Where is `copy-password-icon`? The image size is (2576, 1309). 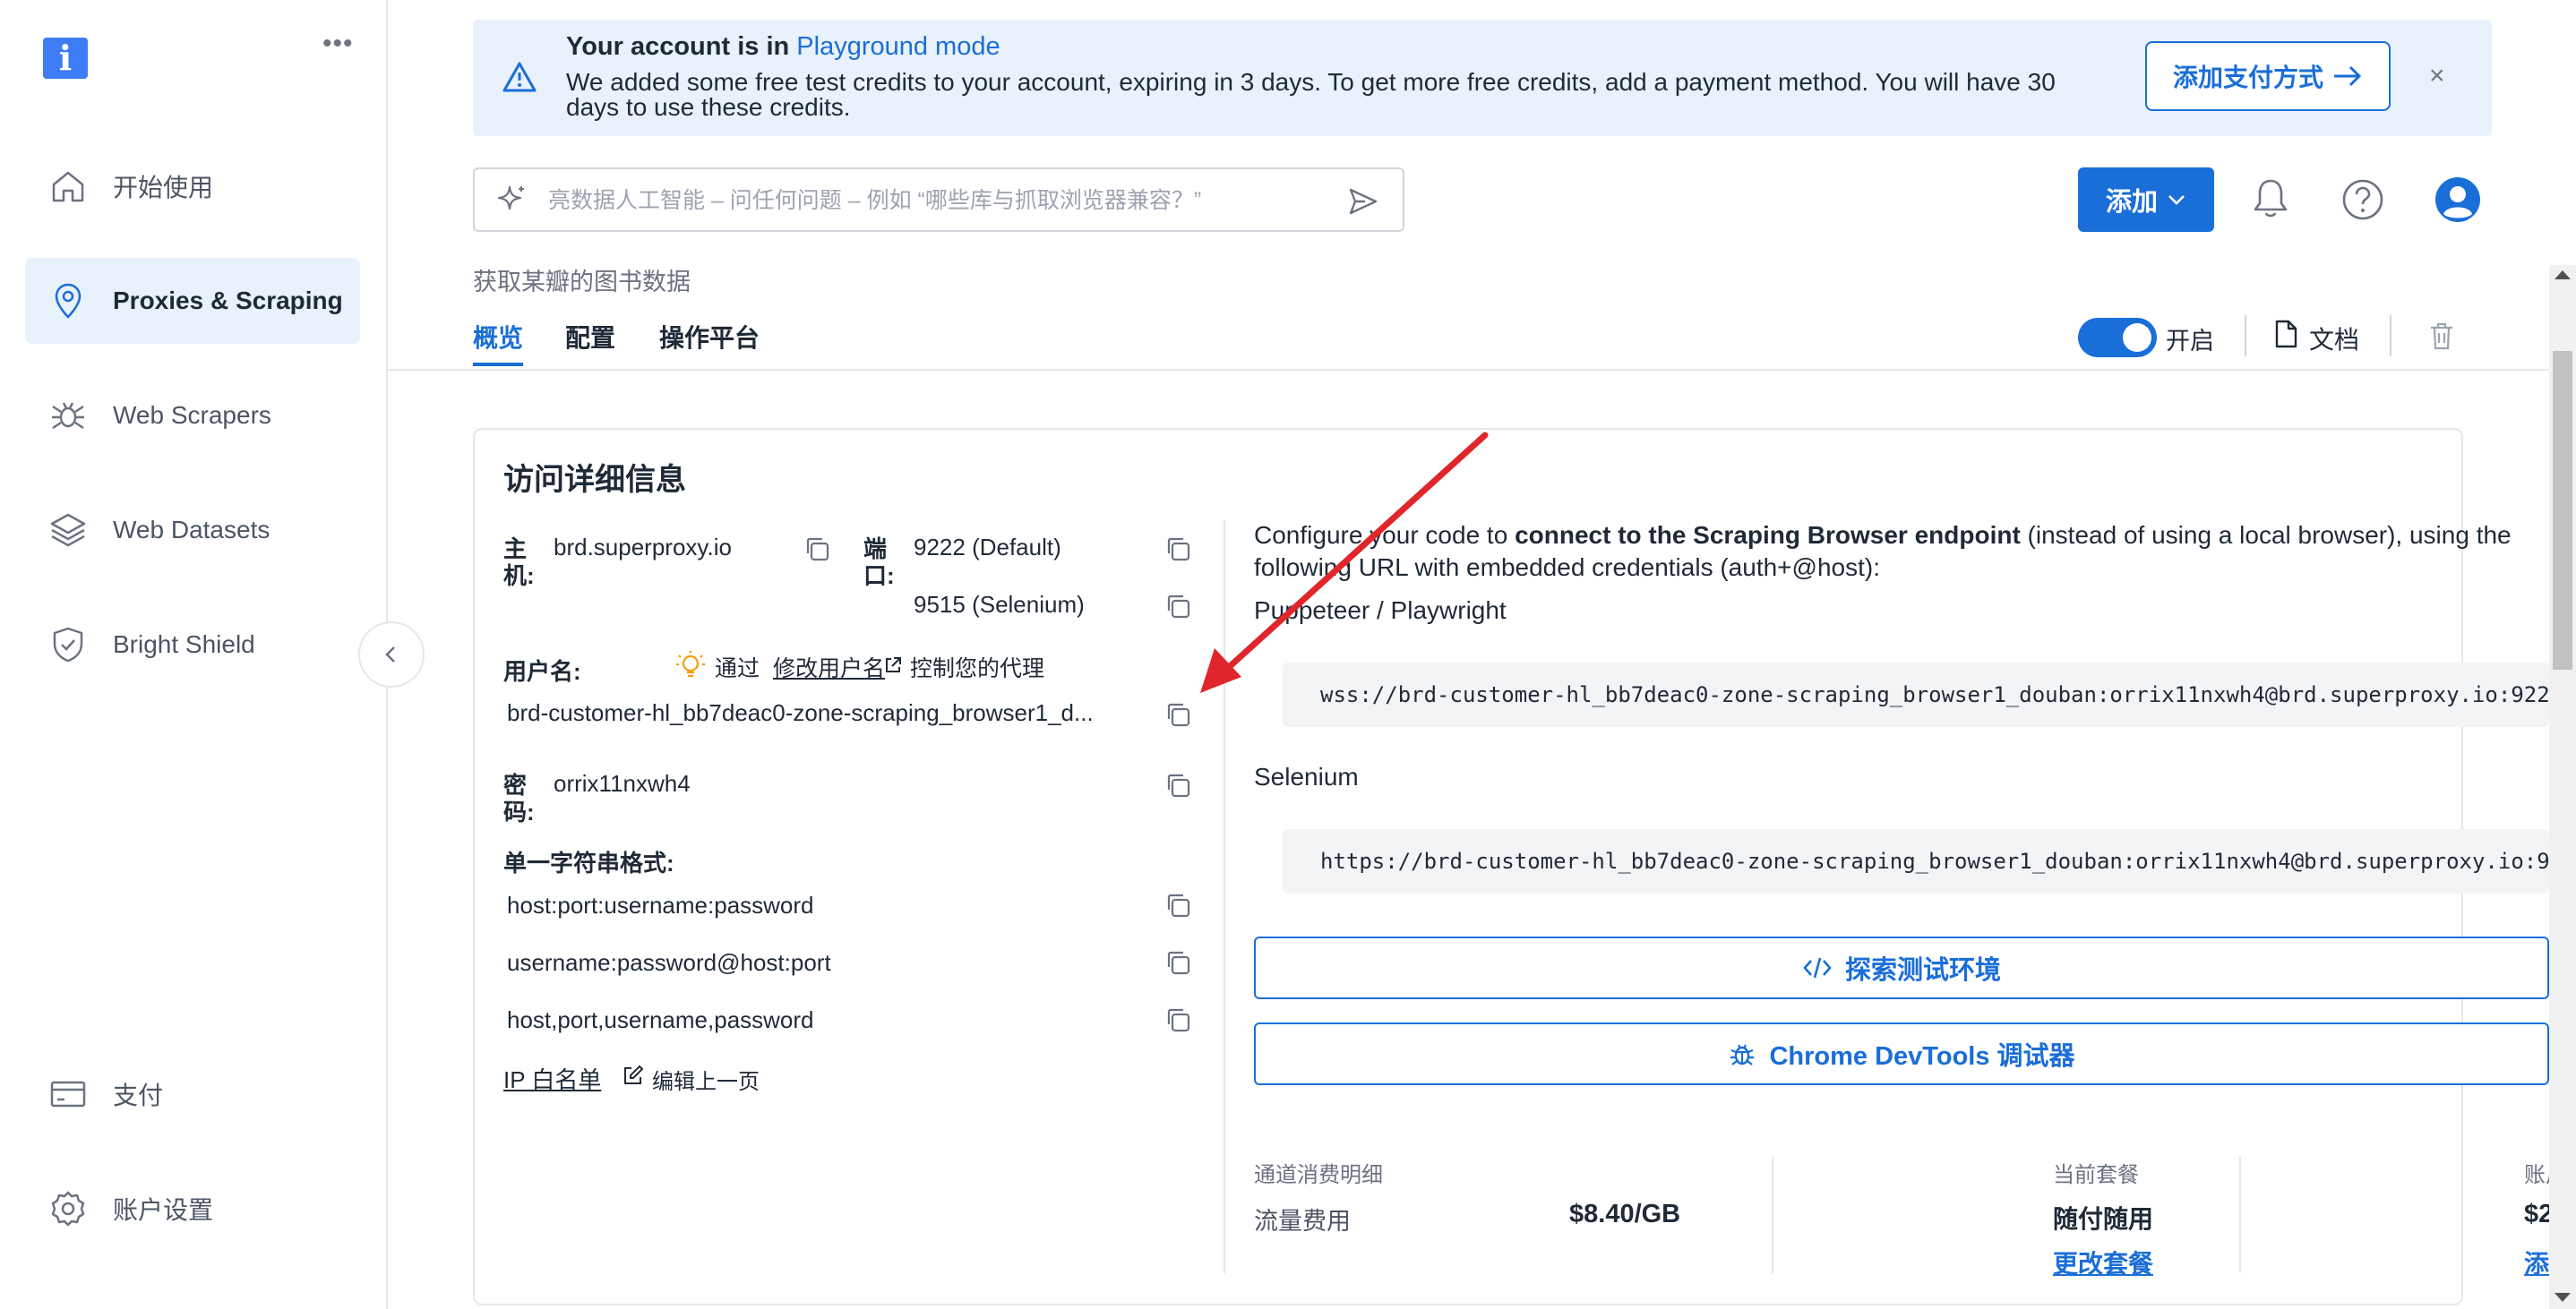 copy-password-icon is located at coordinates (1178, 785).